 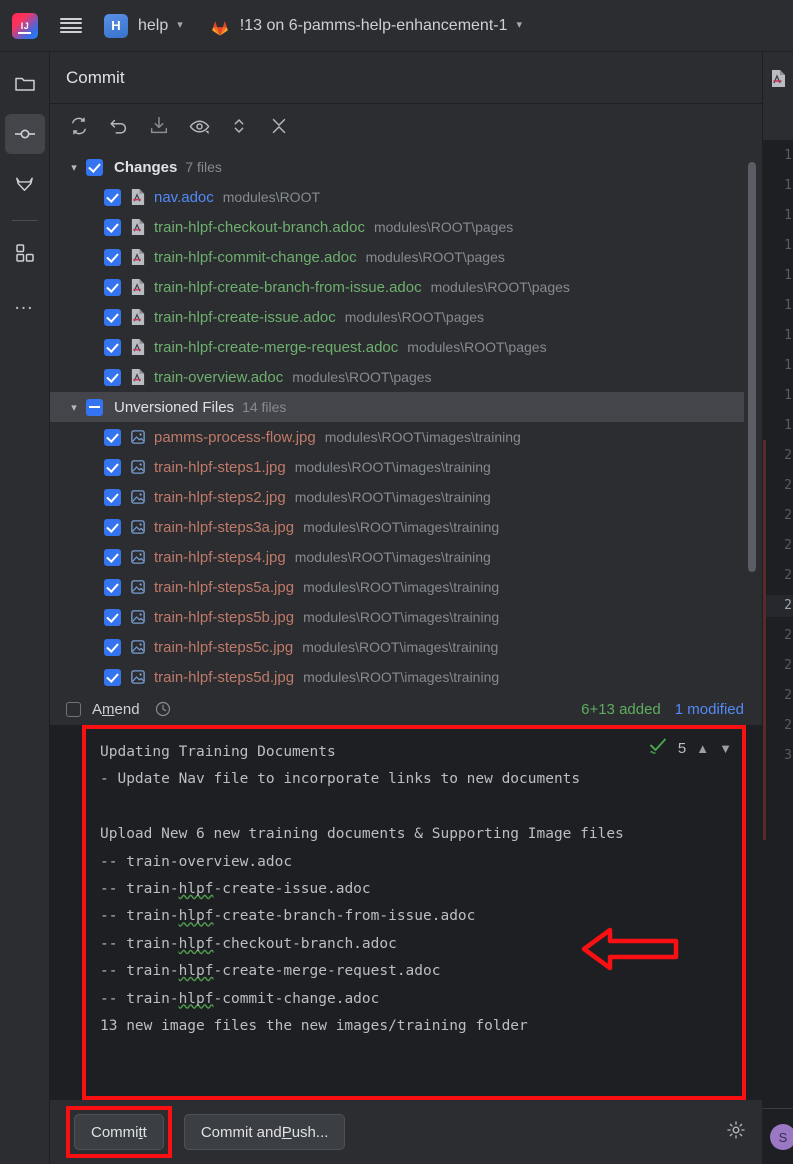 I want to click on download-icon, so click(x=159, y=126).